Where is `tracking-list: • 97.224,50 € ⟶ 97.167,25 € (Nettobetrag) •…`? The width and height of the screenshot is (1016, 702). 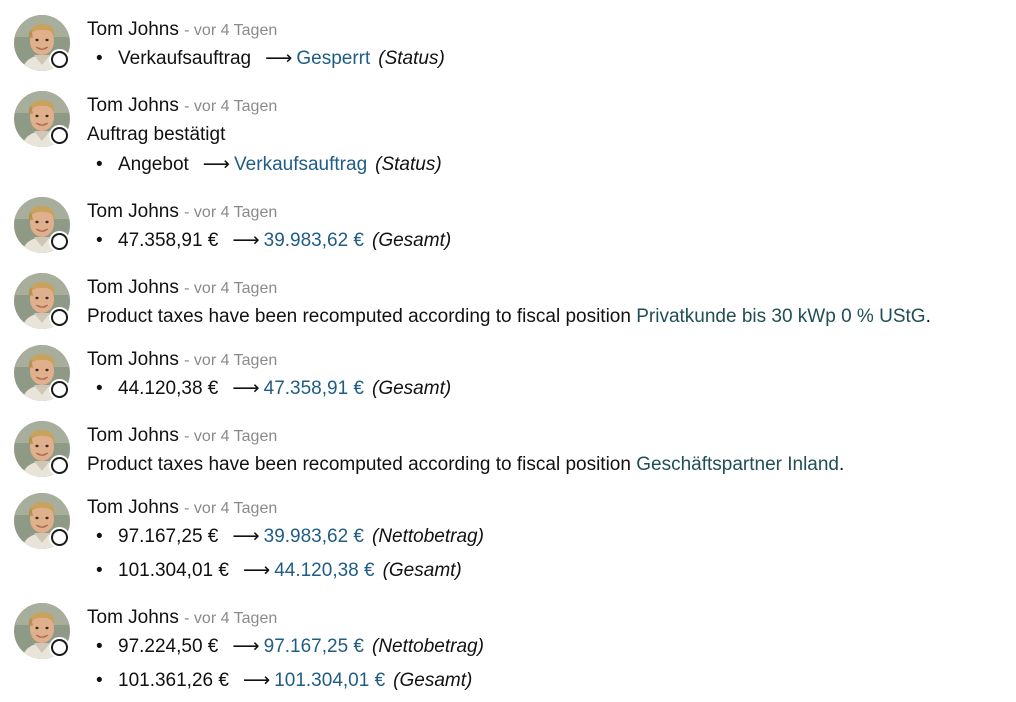 tracking-list: • 97.224,50 € ⟶ 97.167,25 € (Nettobetrag) •… is located at coordinates (551, 664).